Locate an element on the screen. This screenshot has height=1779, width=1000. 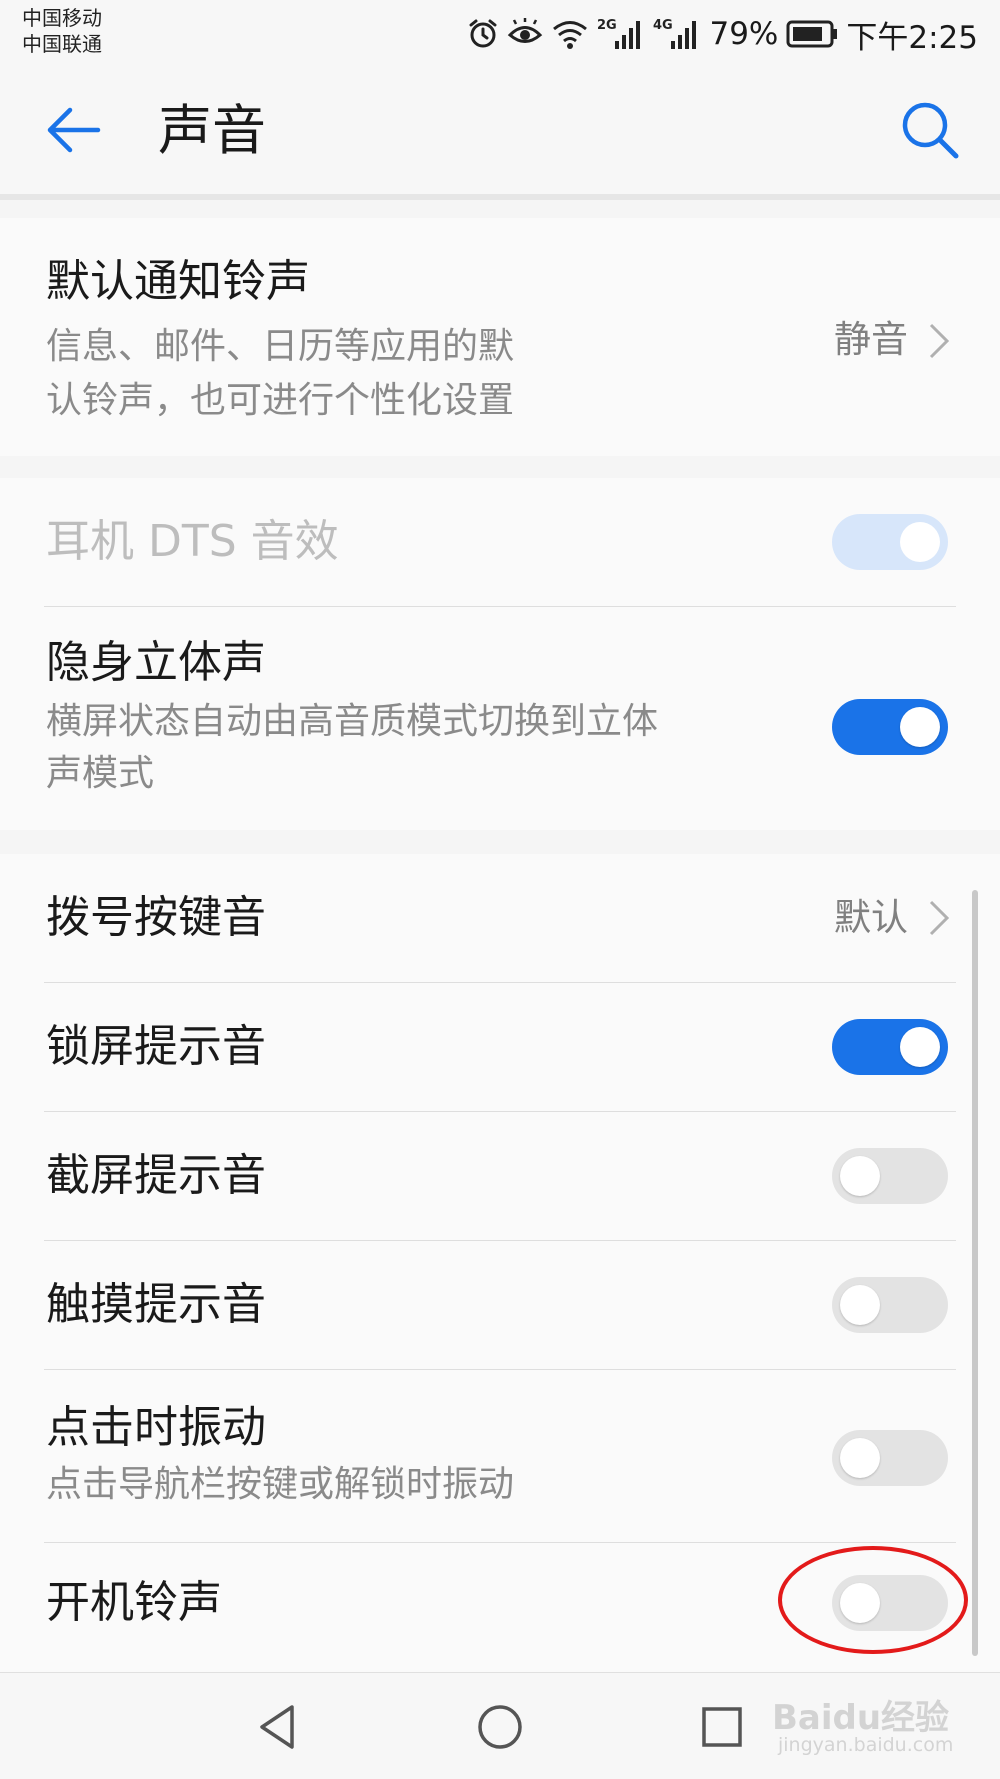
battery-icon is located at coordinates (812, 34).